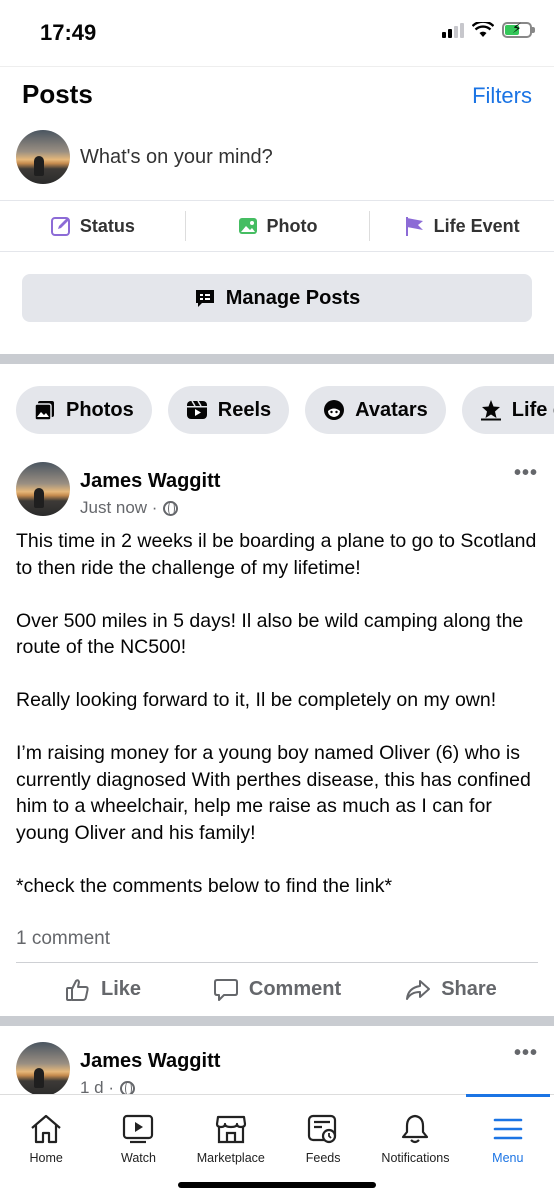  I want to click on page-title: Posts, so click(57, 94).